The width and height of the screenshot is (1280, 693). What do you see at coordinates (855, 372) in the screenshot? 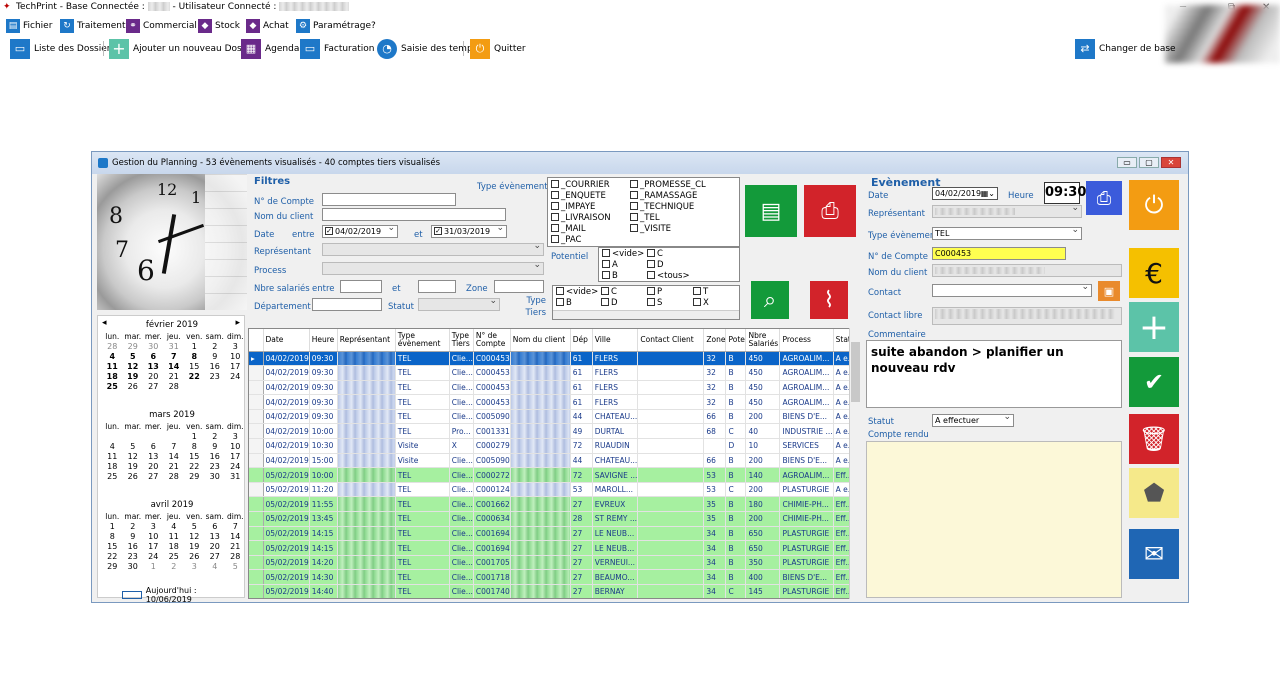
I see `scroll-thumb` at bounding box center [855, 372].